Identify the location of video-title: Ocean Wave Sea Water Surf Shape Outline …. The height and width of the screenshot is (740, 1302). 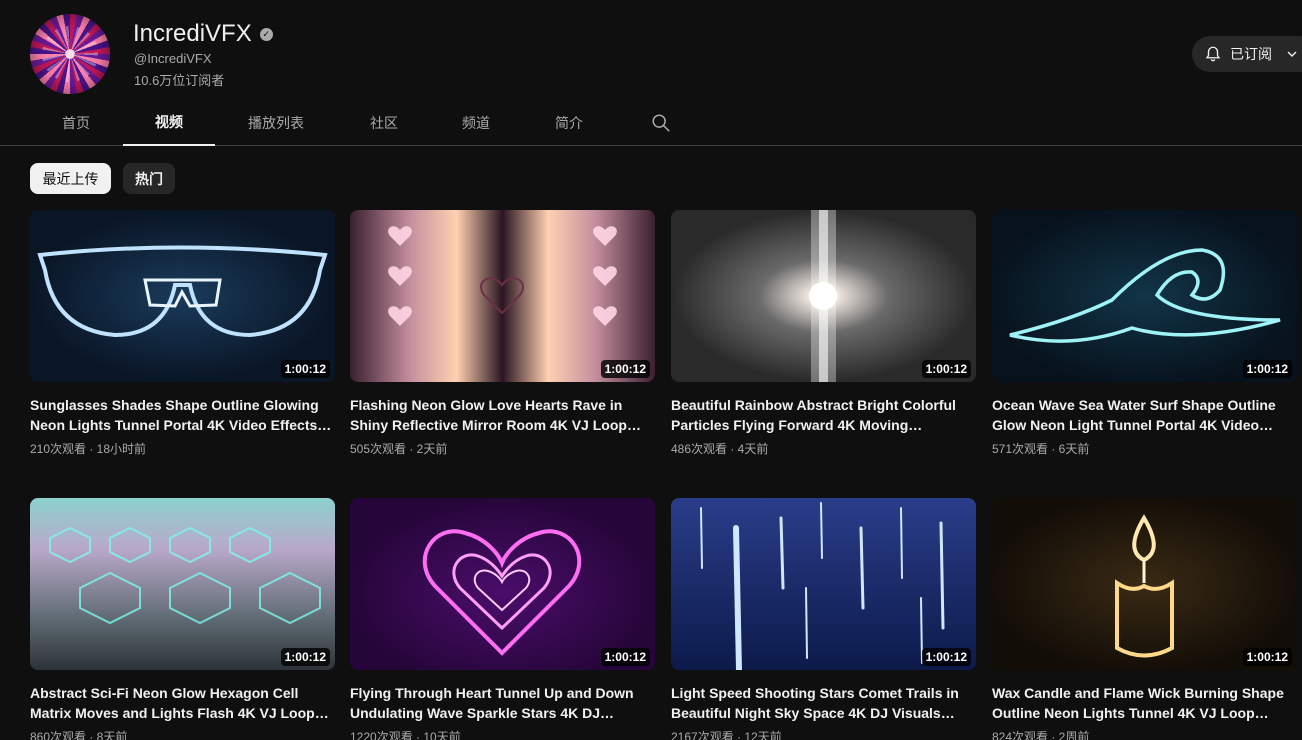
(1144, 415).